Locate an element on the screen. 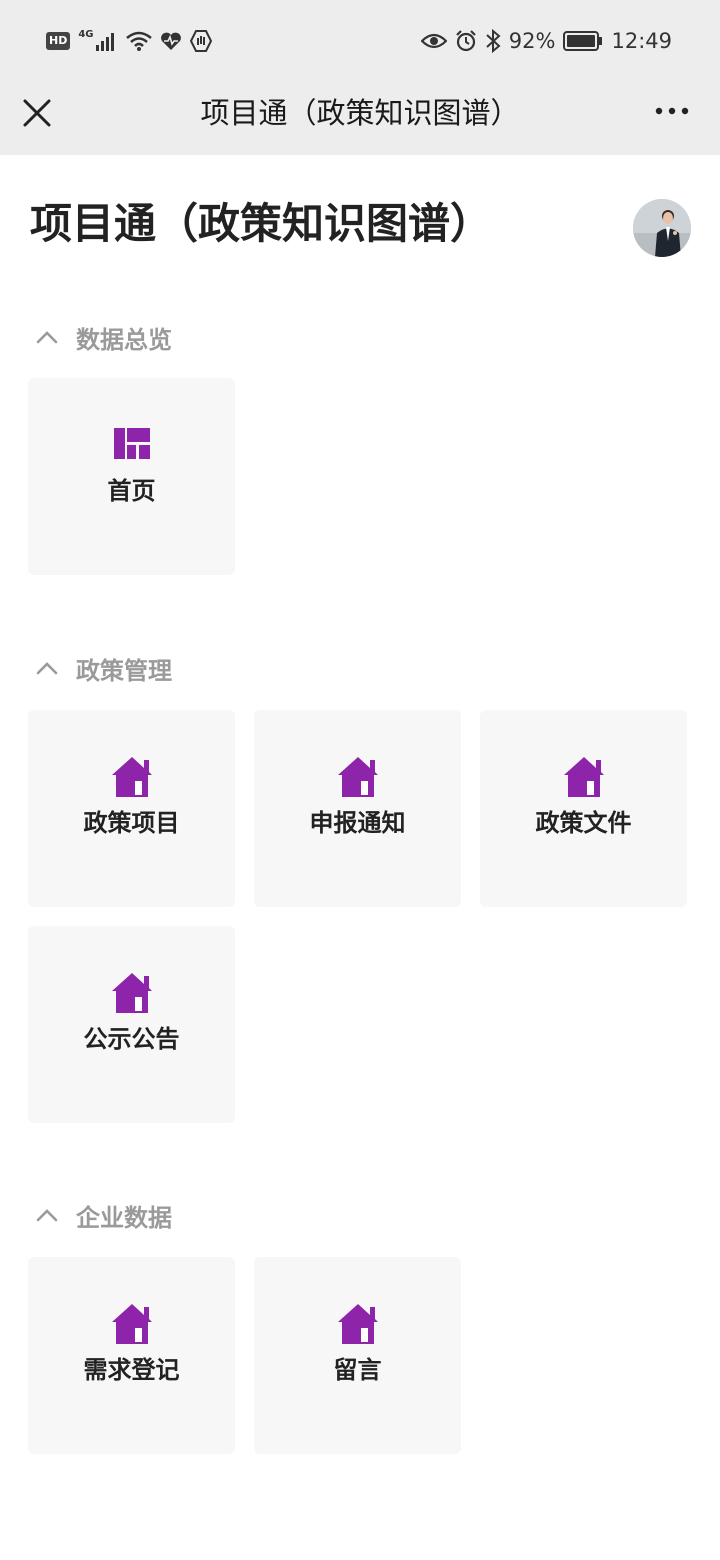 The image size is (720, 1560). signal-icon is located at coordinates (104, 42).